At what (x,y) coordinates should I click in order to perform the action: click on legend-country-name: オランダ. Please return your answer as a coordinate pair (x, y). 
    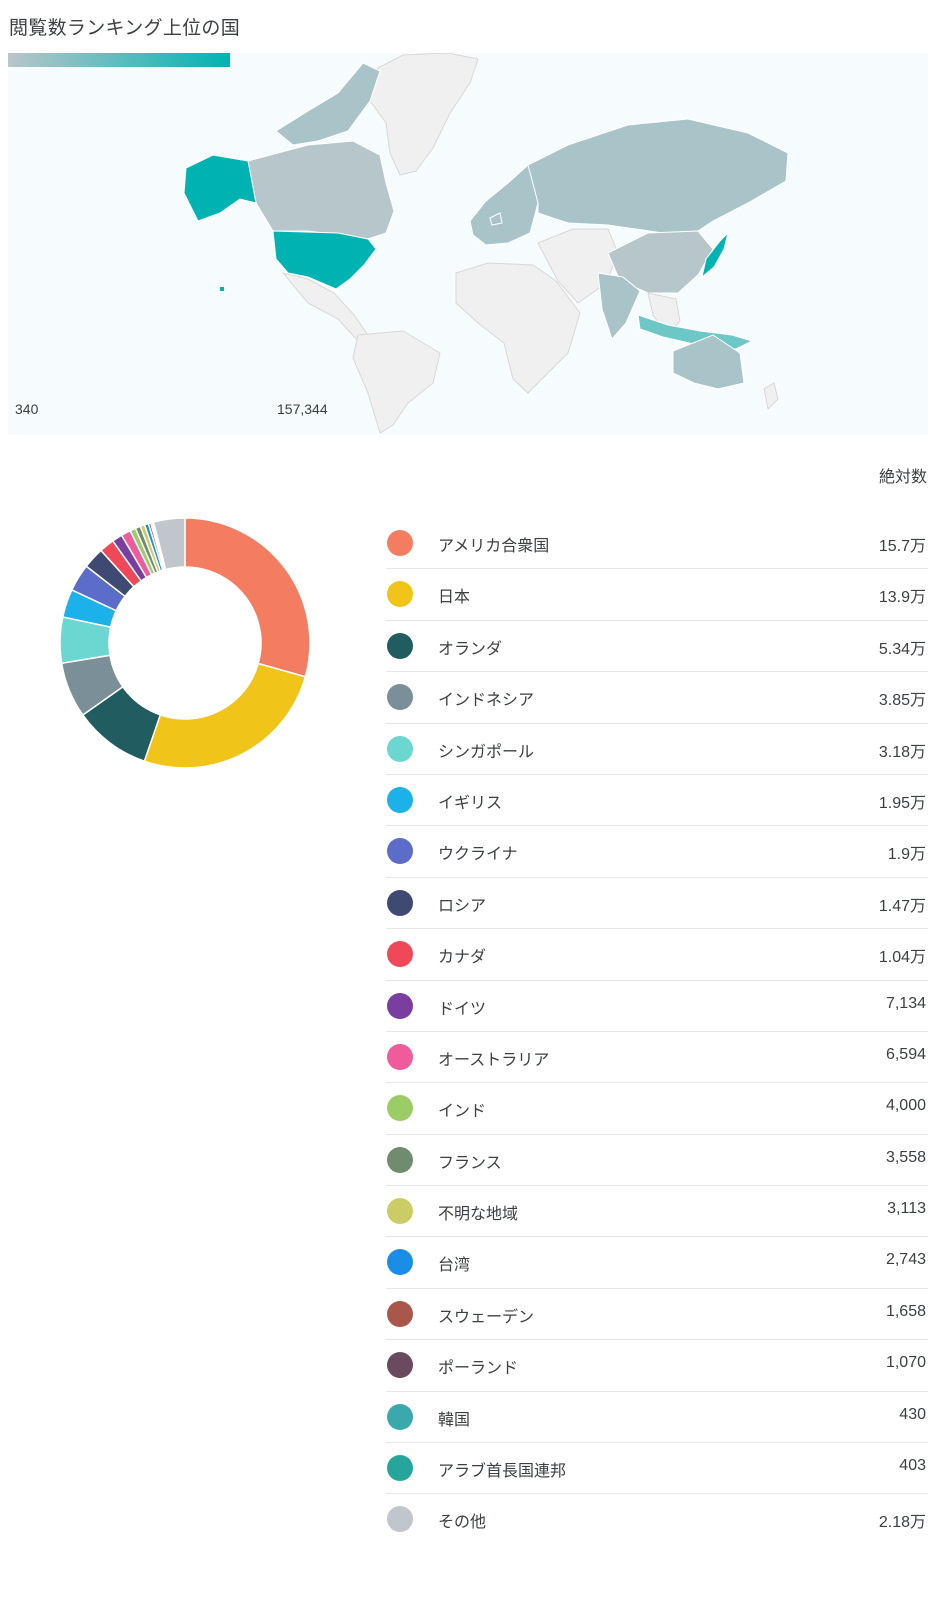
    Looking at the image, I should click on (470, 648).